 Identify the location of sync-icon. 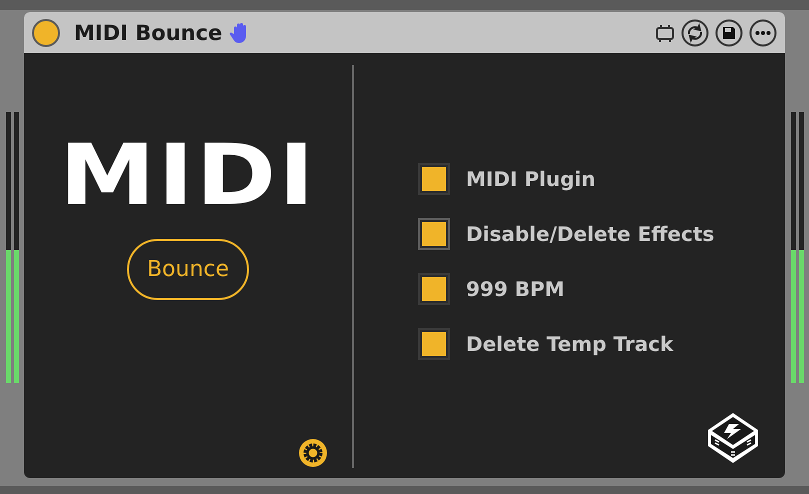
(695, 32).